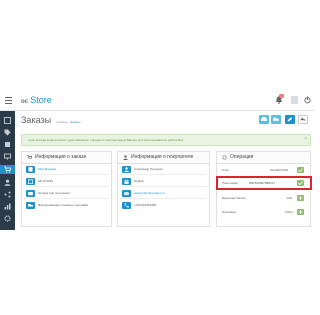  I want to click on back-button, so click(303, 119).